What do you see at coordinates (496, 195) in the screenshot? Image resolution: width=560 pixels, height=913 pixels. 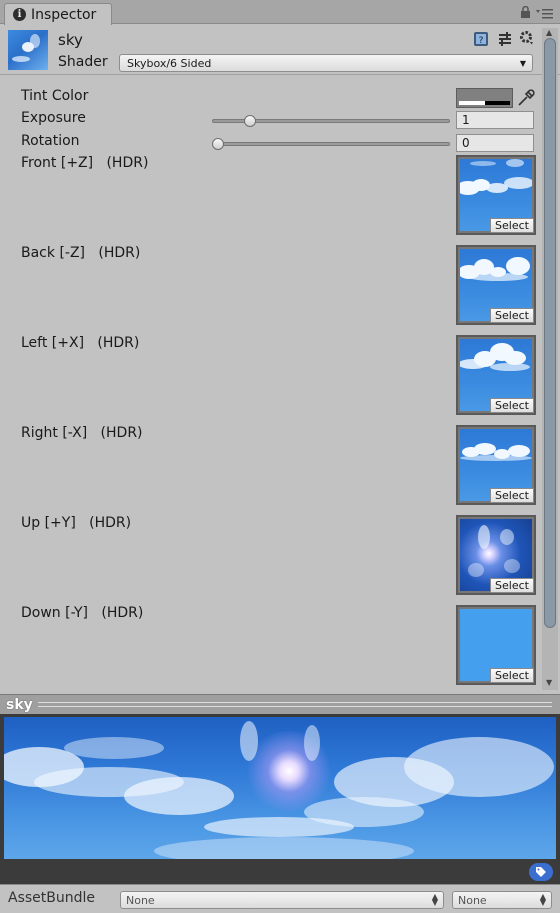 I see `texture-slot-front: Select` at bounding box center [496, 195].